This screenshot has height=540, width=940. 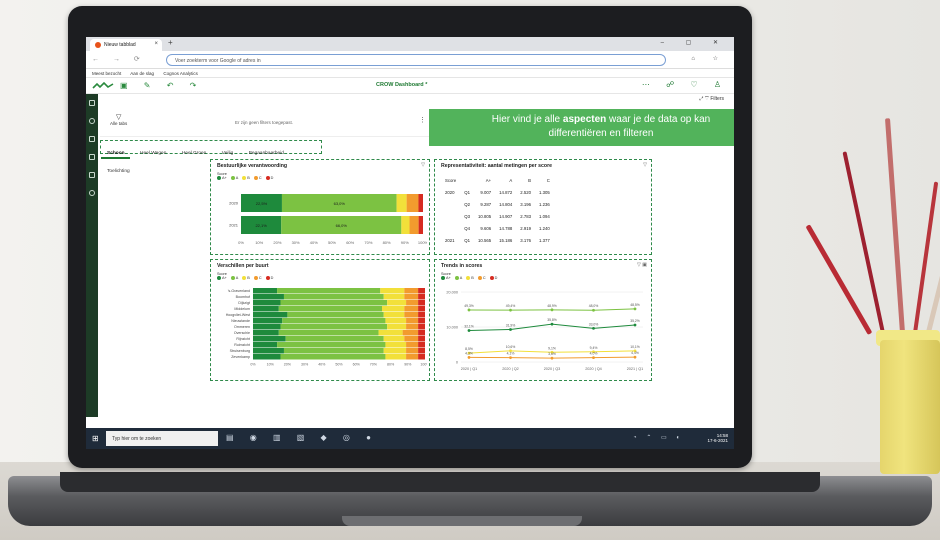 What do you see at coordinates (694, 42) in the screenshot?
I see `window-controls: – ▢ ✕` at bounding box center [694, 42].